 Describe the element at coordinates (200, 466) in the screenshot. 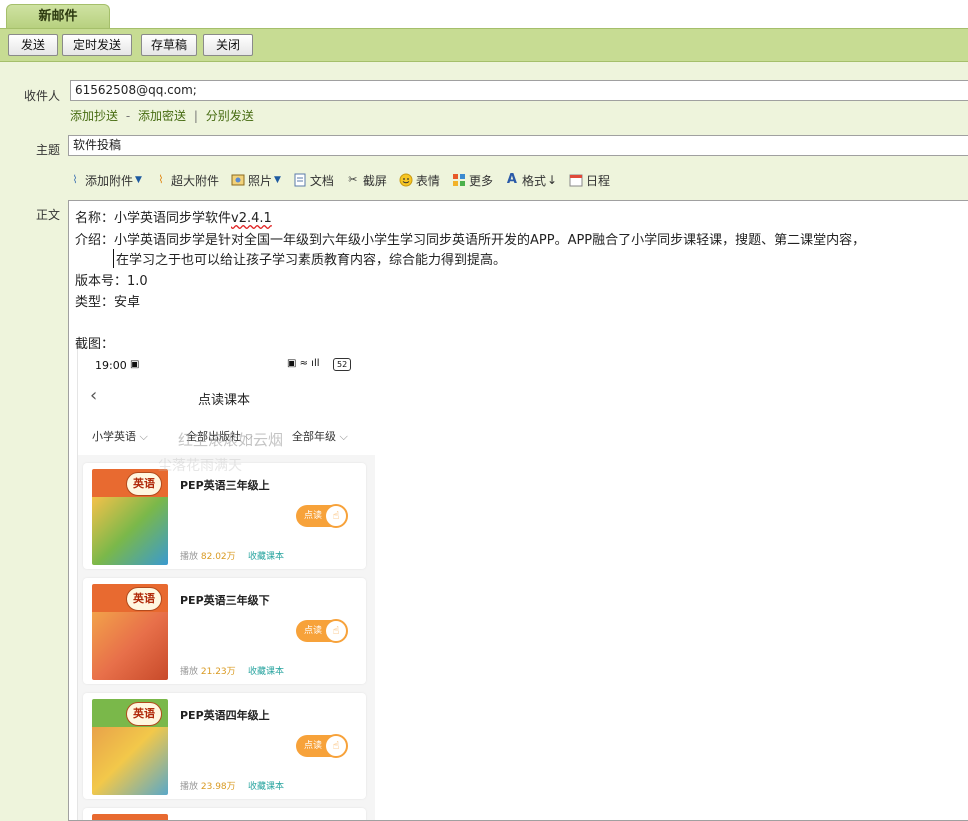

I see `watermark-text: 尘落花雨满天` at that location.